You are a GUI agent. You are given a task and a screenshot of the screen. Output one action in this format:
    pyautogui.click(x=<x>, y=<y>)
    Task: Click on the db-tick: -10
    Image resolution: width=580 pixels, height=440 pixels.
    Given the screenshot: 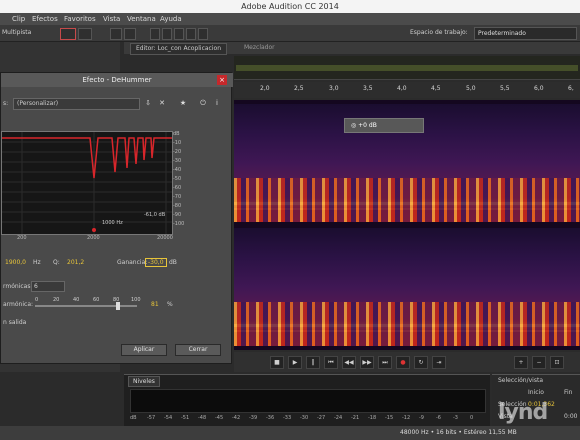 What is the action you would take?
    pyautogui.click(x=177, y=143)
    